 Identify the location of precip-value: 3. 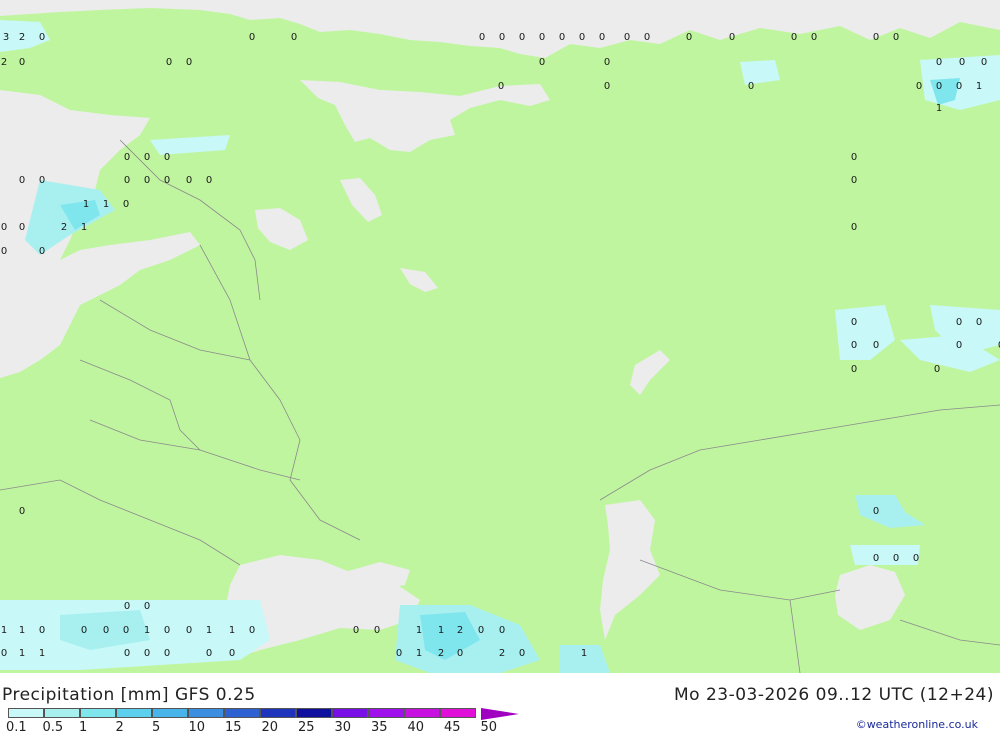
(6, 37).